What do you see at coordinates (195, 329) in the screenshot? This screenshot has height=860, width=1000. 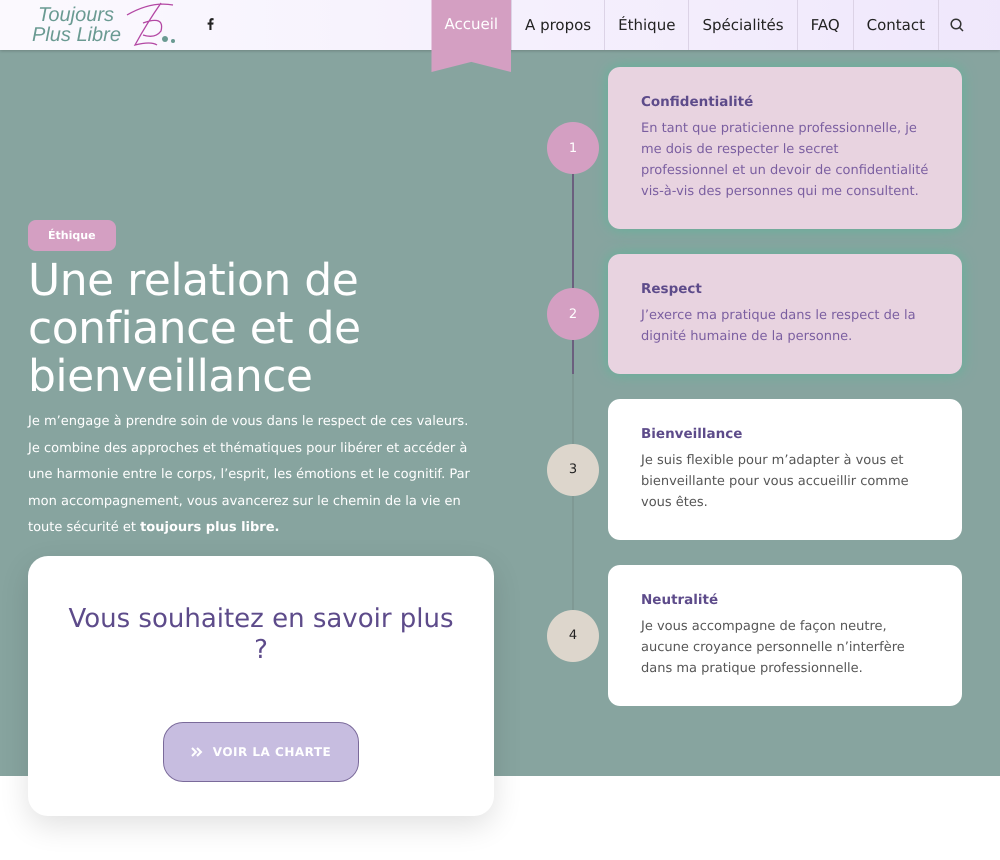 I see `hero-title: Une relation de confiance et de bienveillance` at bounding box center [195, 329].